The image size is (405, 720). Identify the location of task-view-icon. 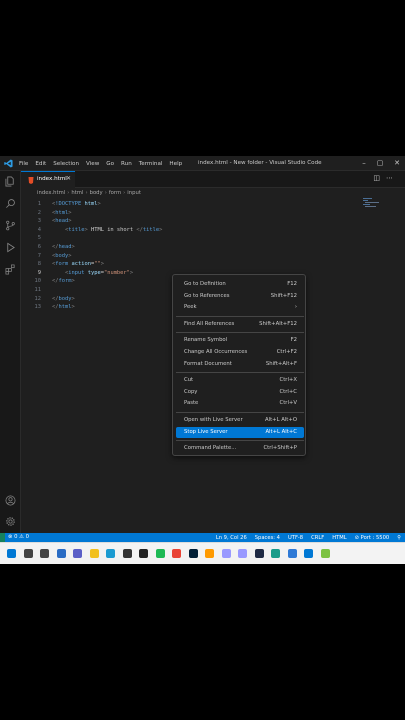
(44, 553).